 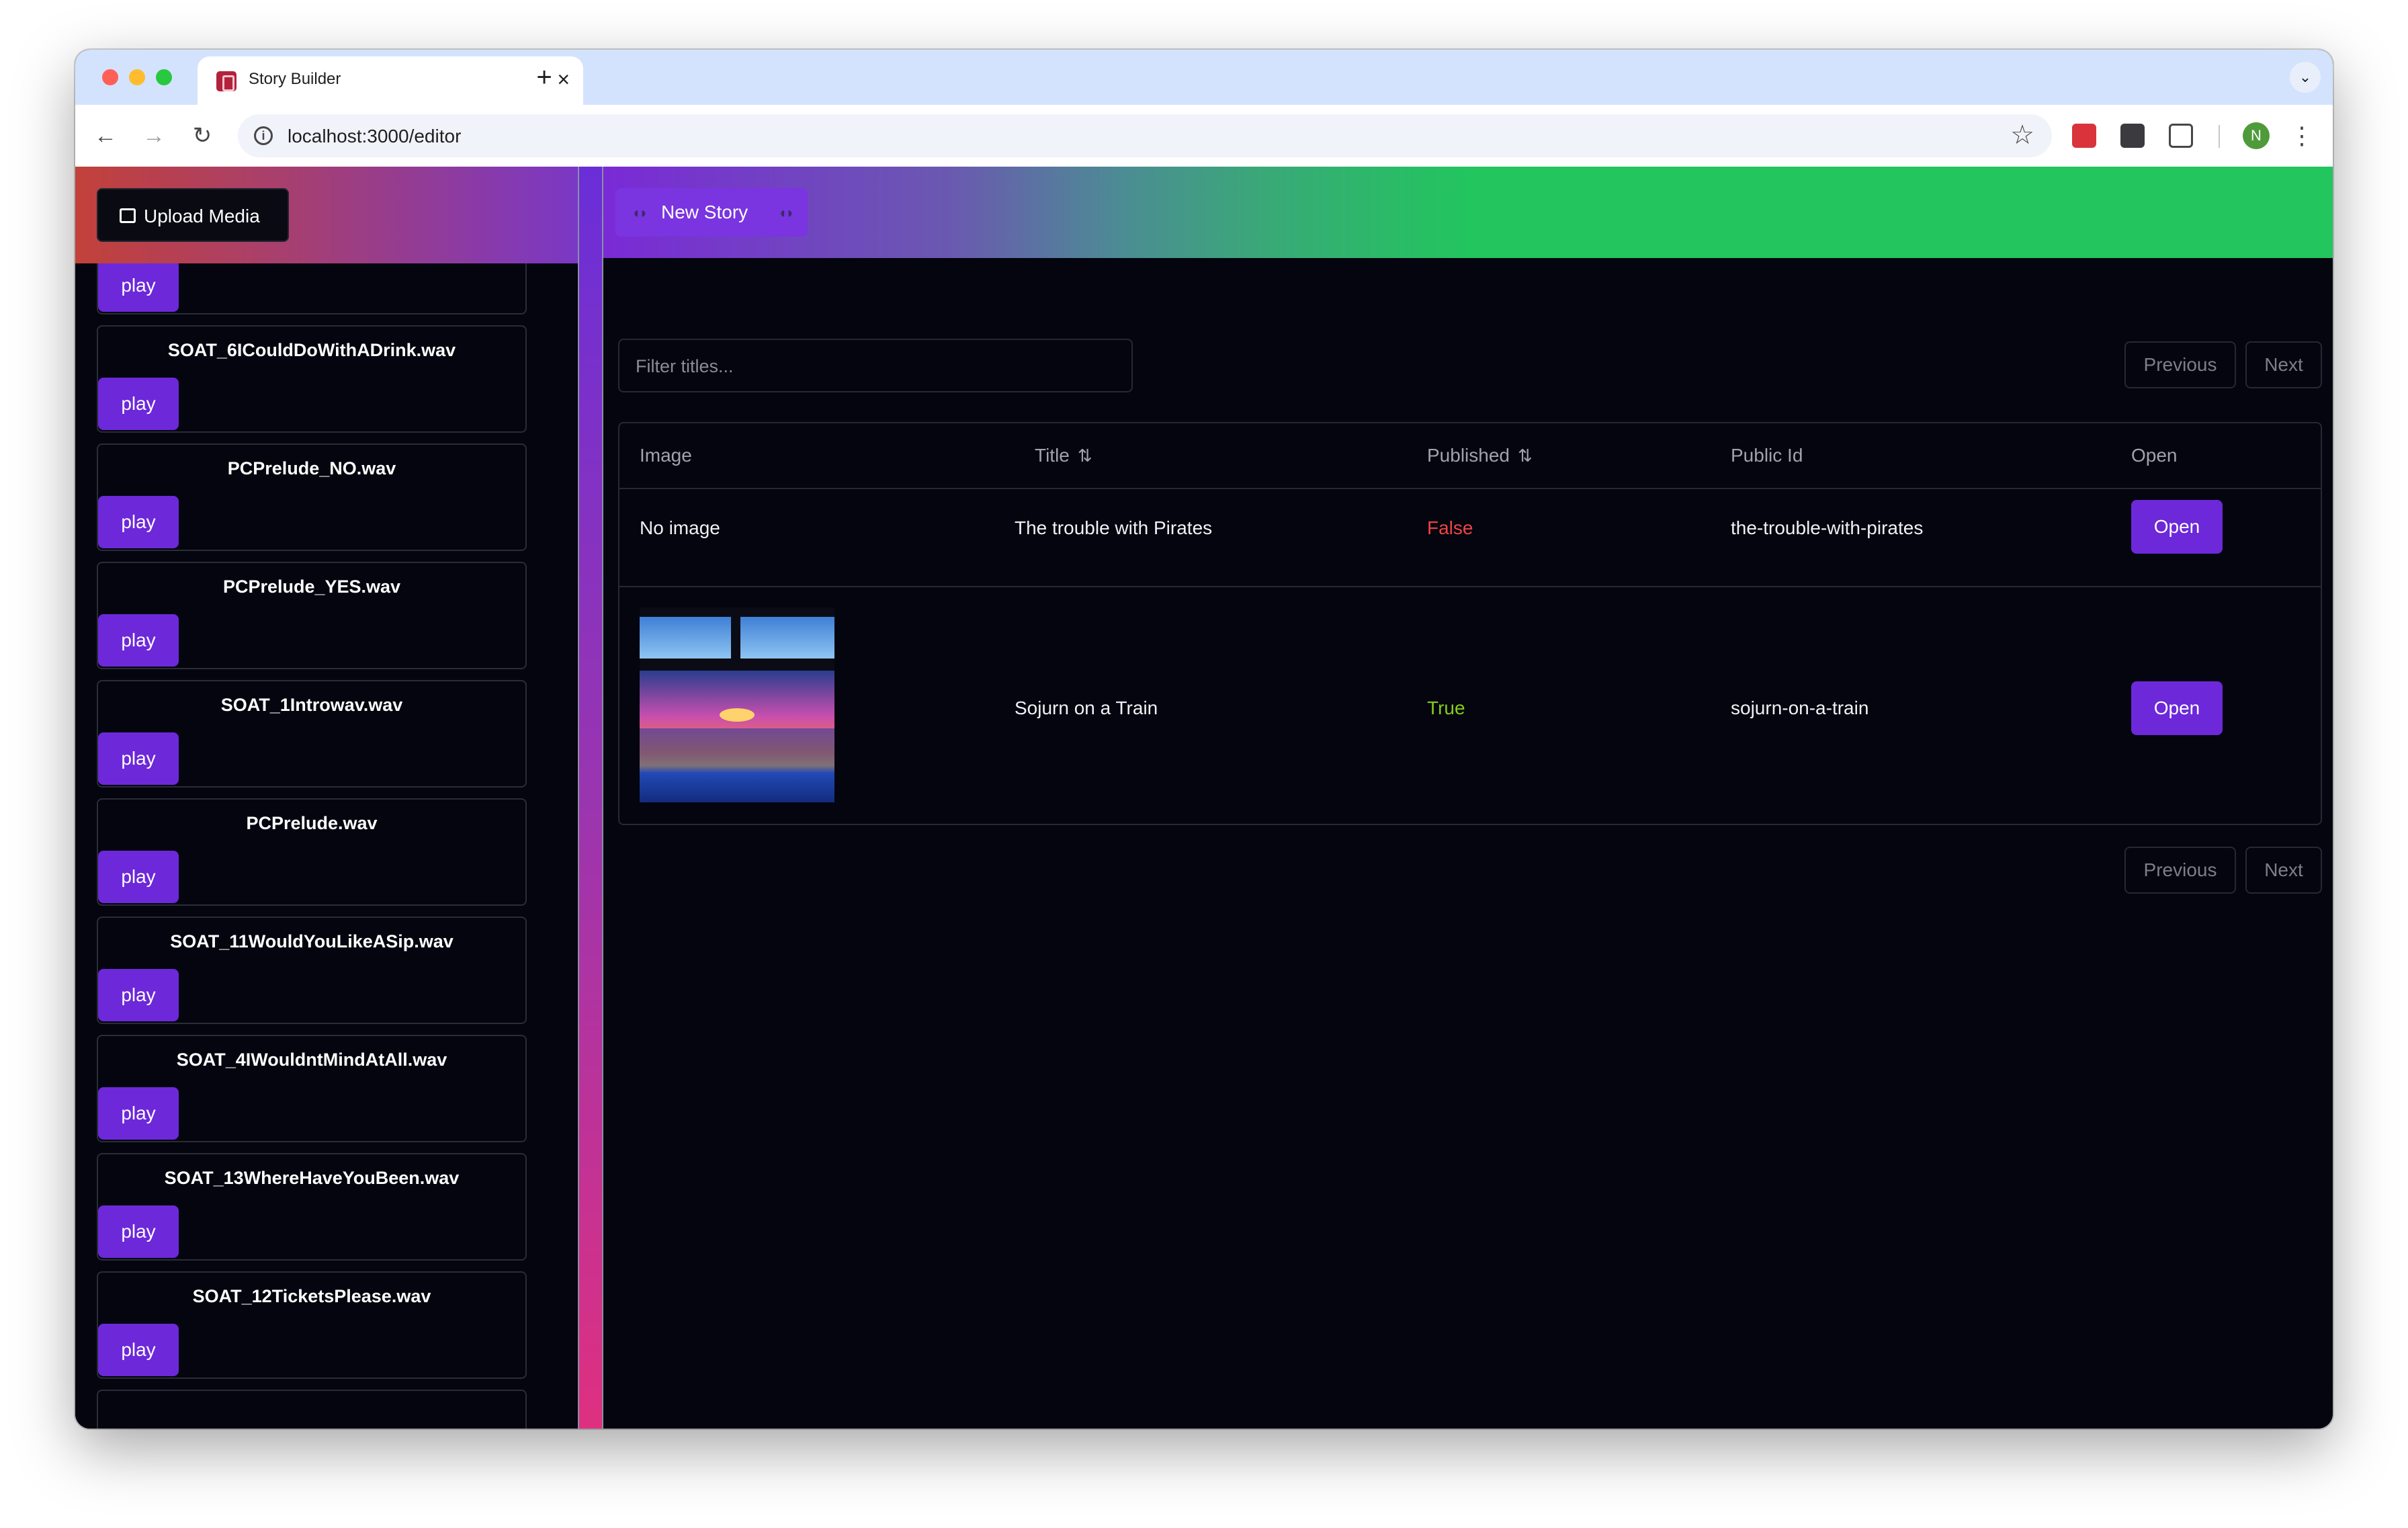 What do you see at coordinates (154, 136) in the screenshot?
I see `forward-button: →` at bounding box center [154, 136].